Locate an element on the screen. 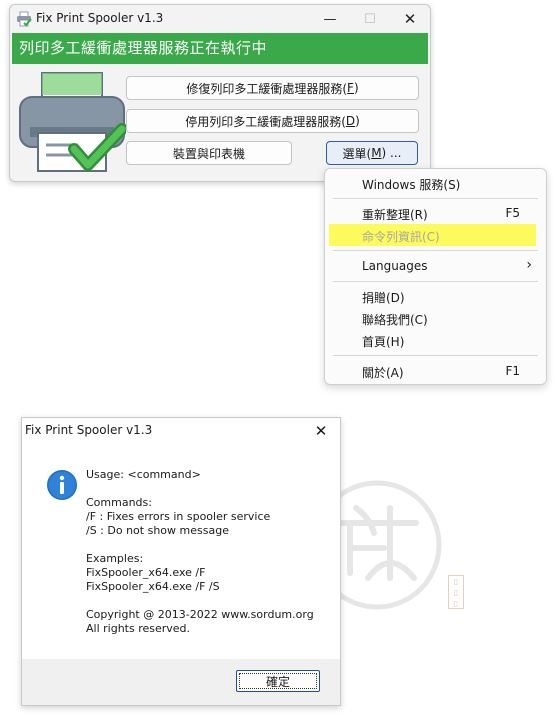  maximize-button: ☐ is located at coordinates (370, 19).